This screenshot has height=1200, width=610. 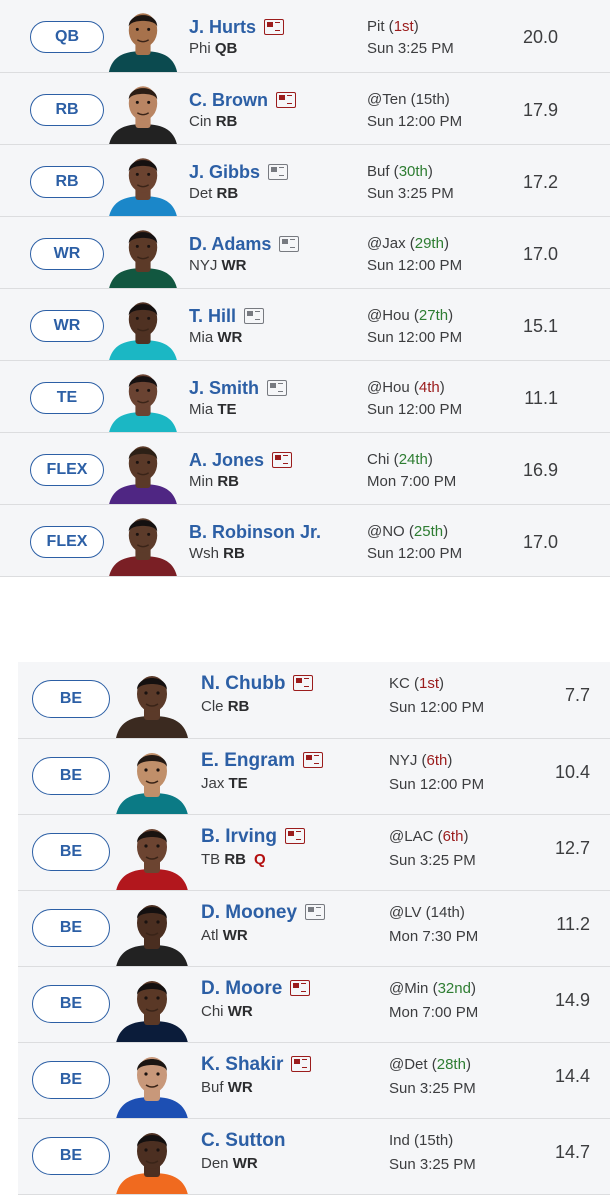 What do you see at coordinates (408, 531) in the screenshot?
I see `opponent: @NO (25th)` at bounding box center [408, 531].